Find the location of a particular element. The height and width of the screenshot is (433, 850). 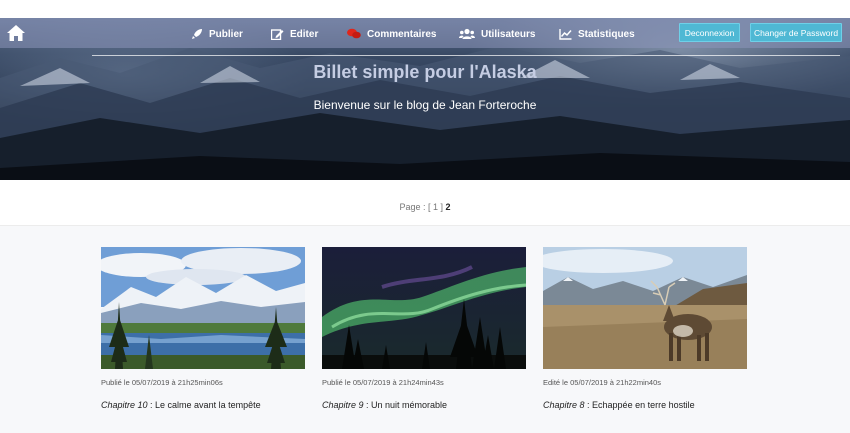

post-title: : Le calme avant la tempête is located at coordinates (204, 405).